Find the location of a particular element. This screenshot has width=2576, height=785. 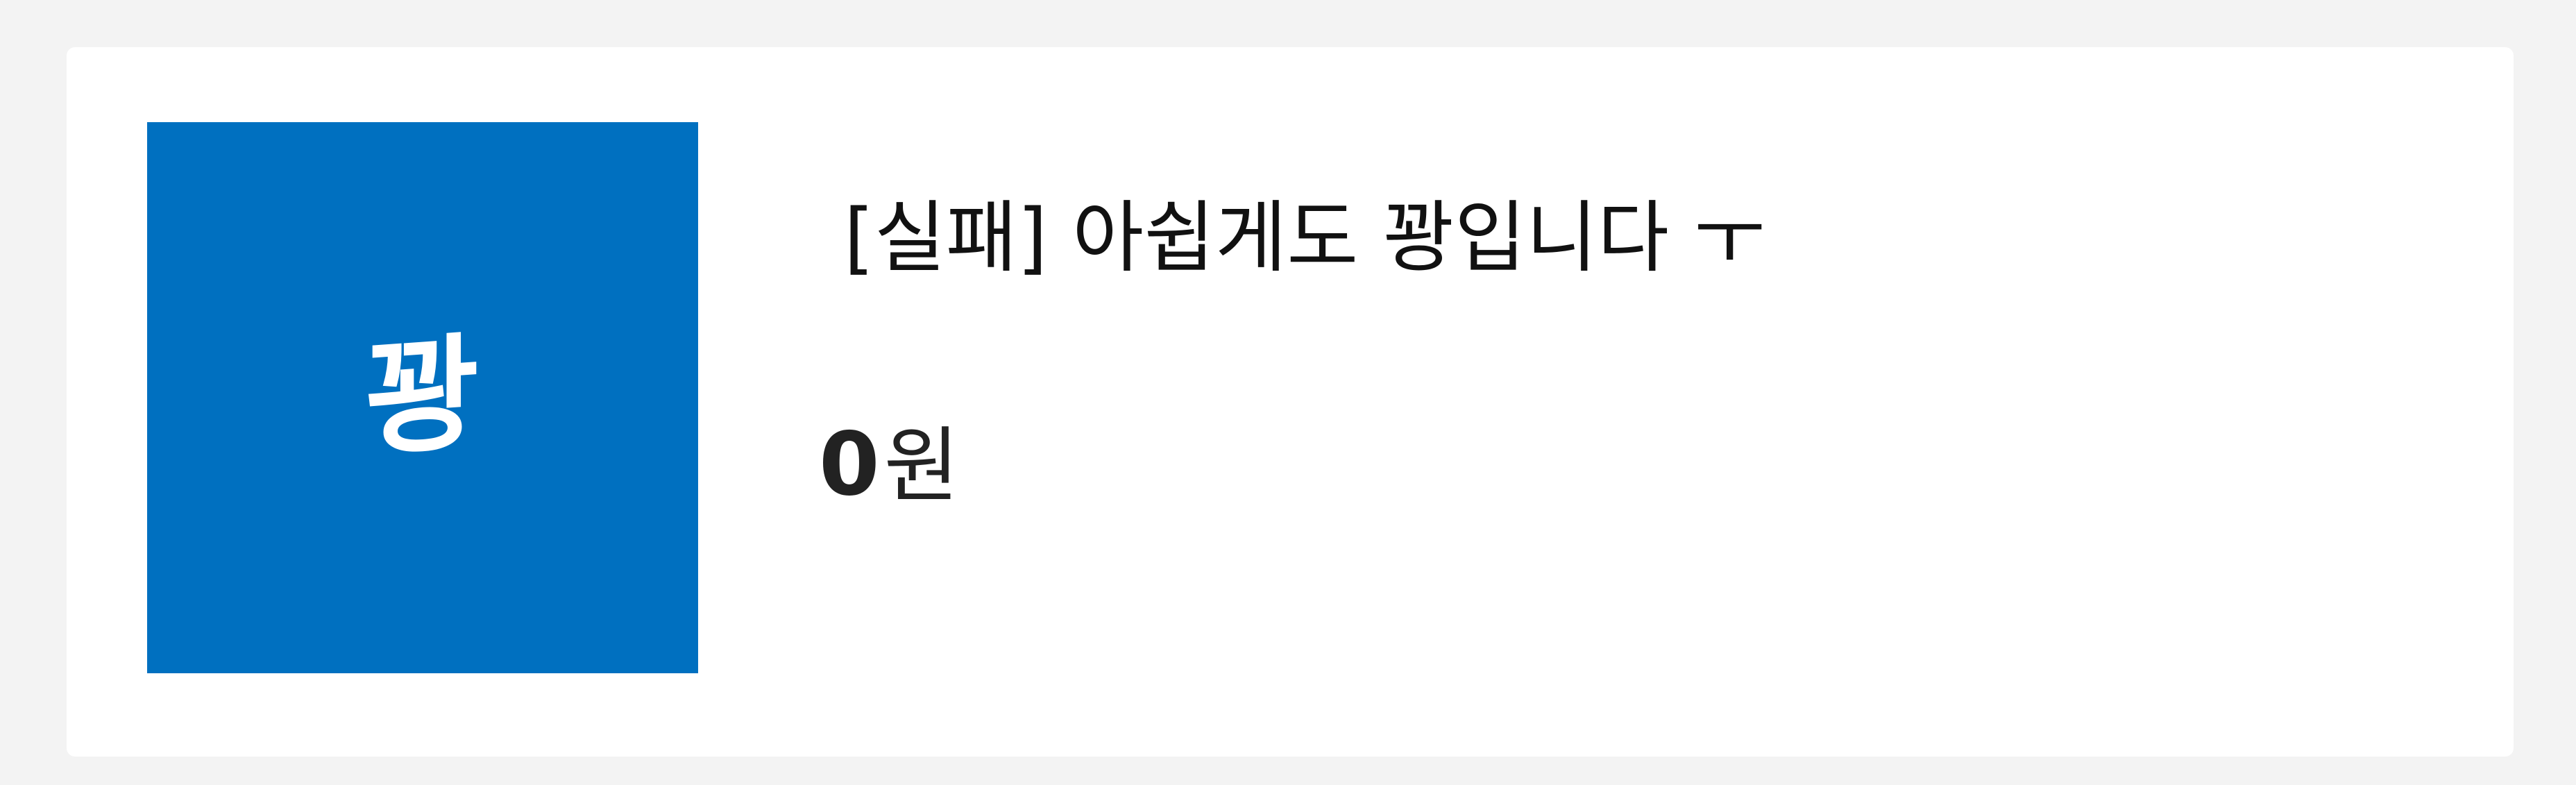

thumbnail-label: 꽝 is located at coordinates (423, 397).